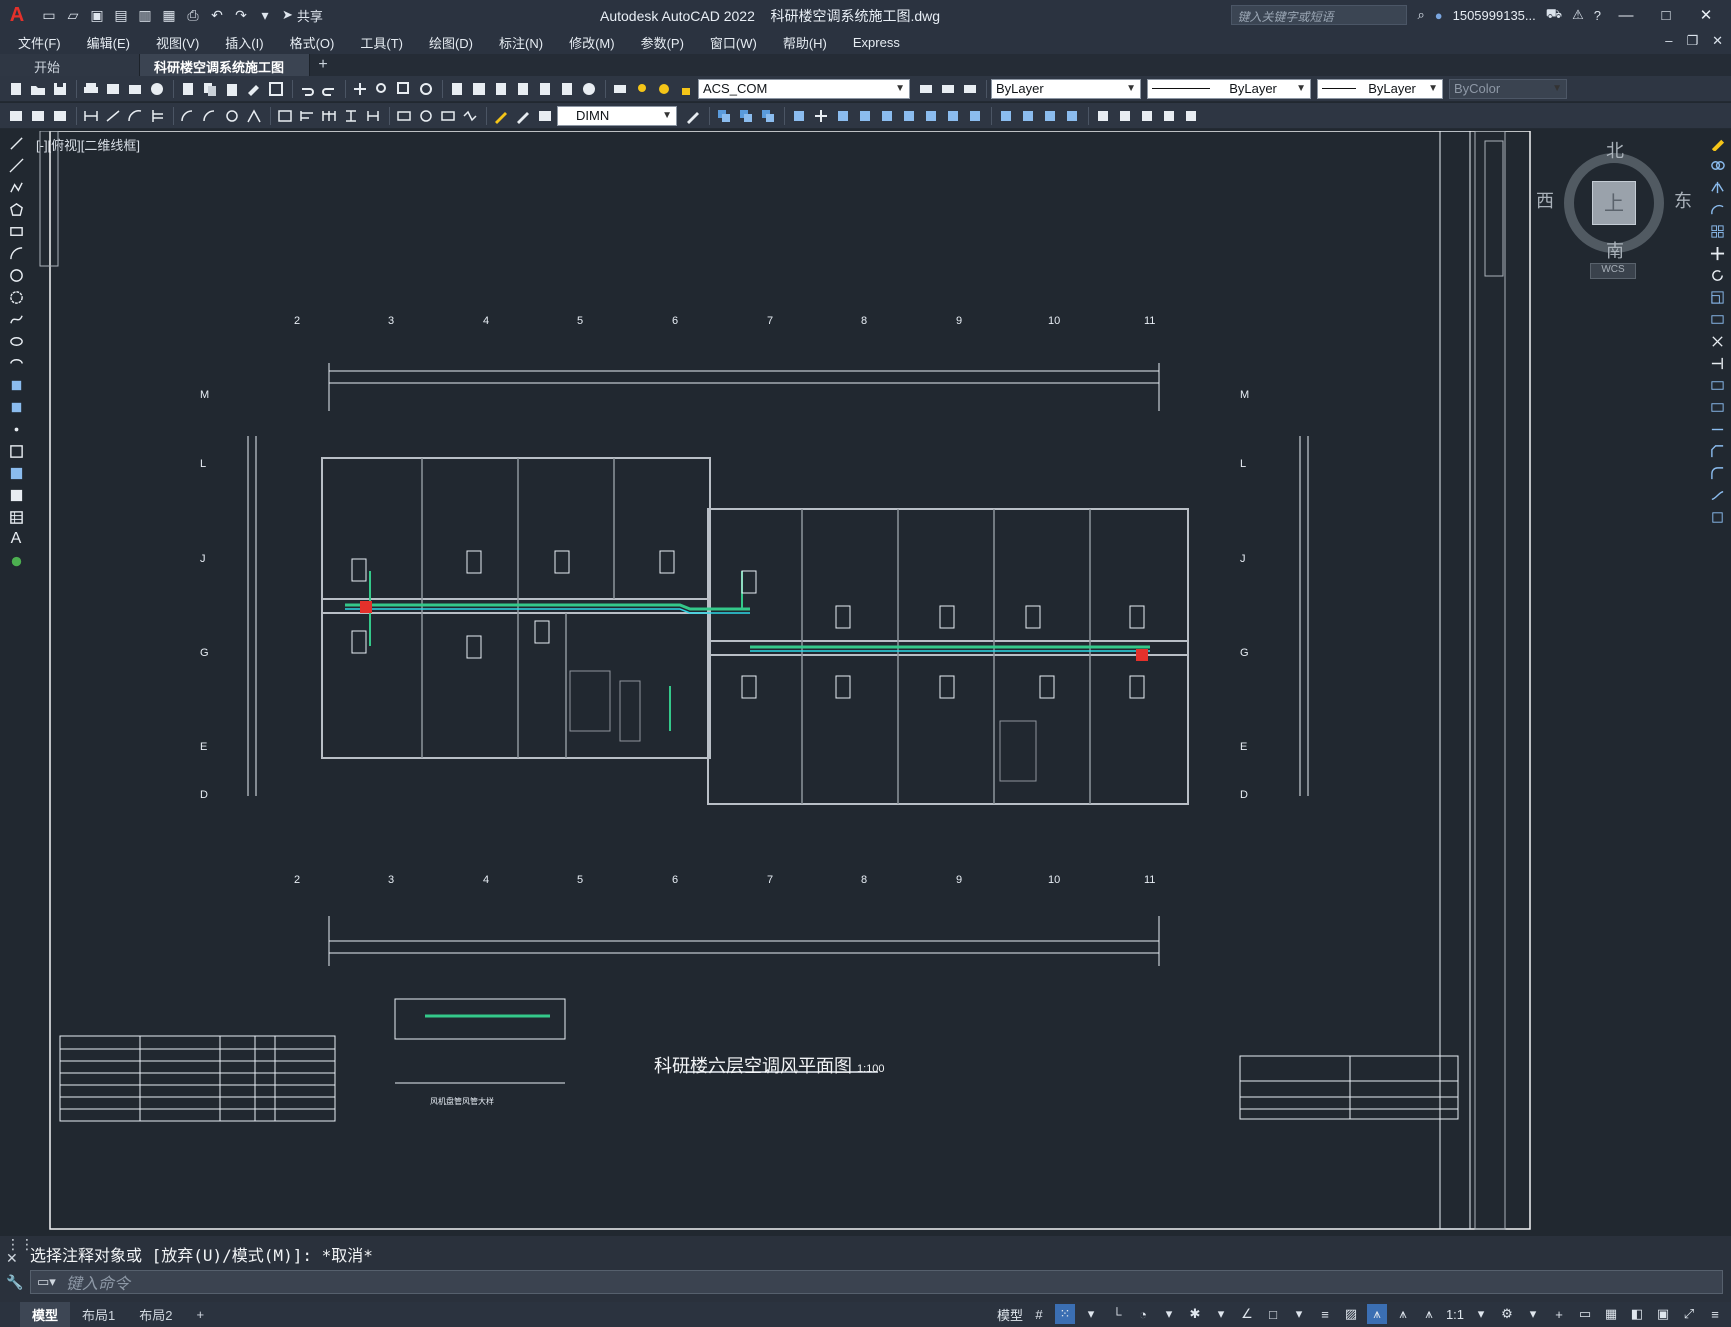  I want to click on viewcube-top-face: 上, so click(1614, 203).